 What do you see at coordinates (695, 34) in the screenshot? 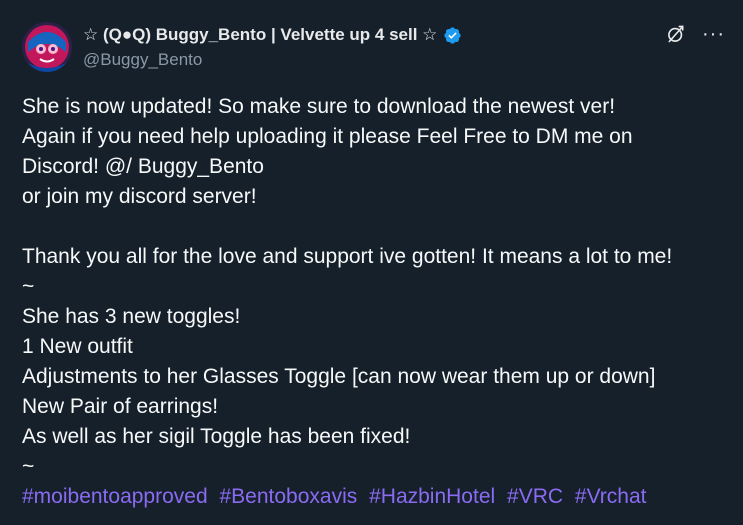
I see `tweet-top-actions: ···` at bounding box center [695, 34].